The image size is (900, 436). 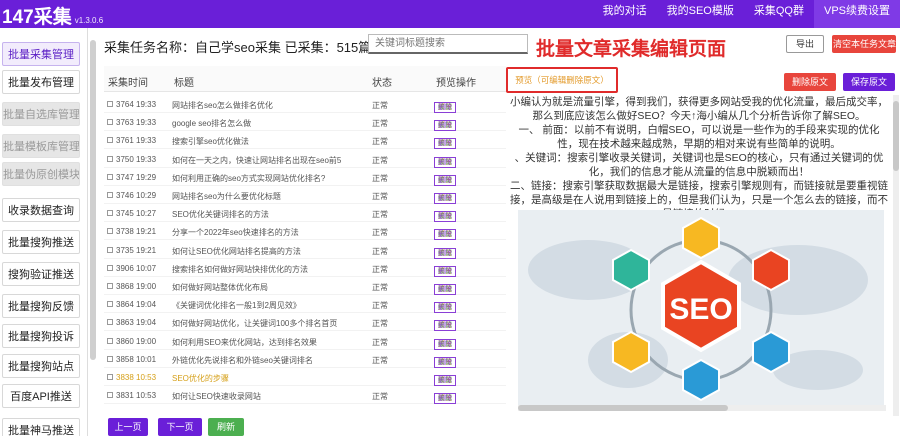 What do you see at coordinates (856, 14) in the screenshot?
I see `nav-vps-renew: VPS续费设置` at bounding box center [856, 14].